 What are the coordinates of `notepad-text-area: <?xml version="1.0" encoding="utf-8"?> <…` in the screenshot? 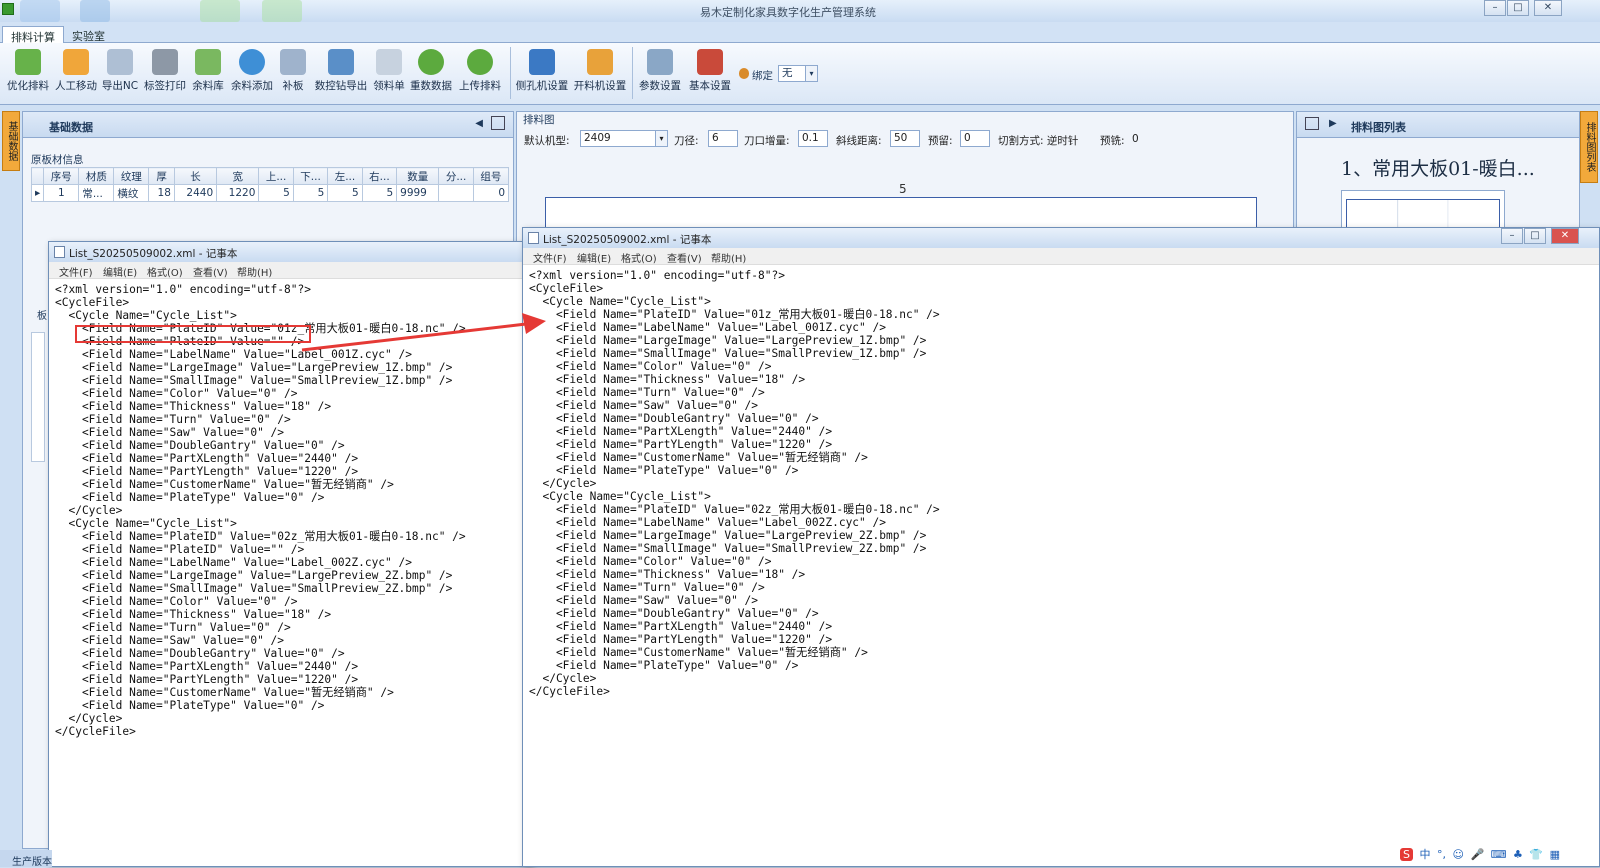 It's located at (734, 483).